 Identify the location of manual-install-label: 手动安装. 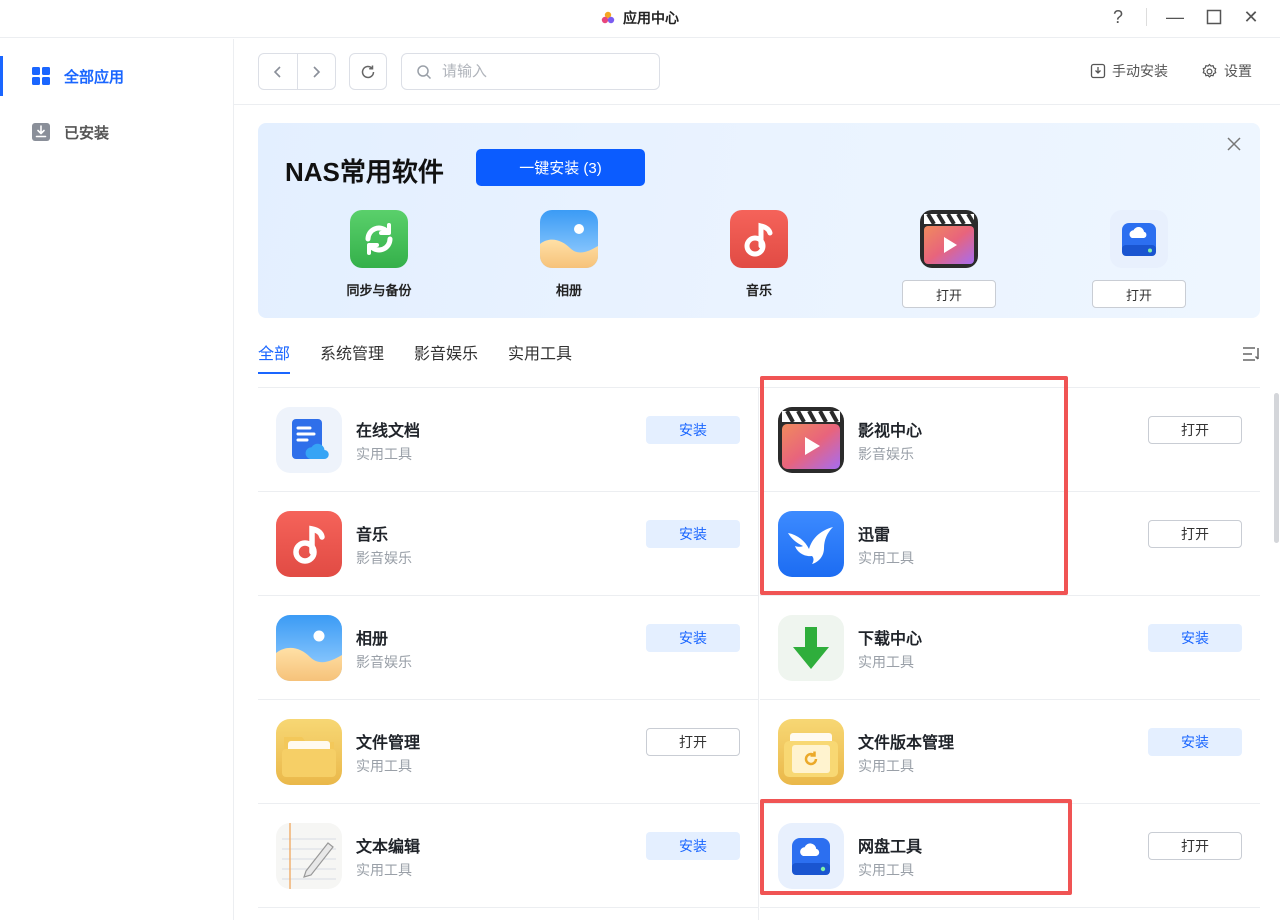
(1140, 71).